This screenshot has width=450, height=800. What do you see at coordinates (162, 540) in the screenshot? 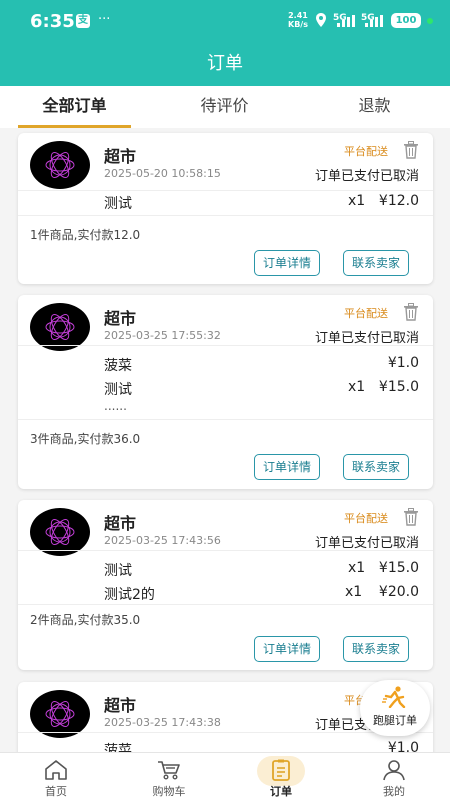
I see `order-time: 2025-03-25 17:43:56` at bounding box center [162, 540].